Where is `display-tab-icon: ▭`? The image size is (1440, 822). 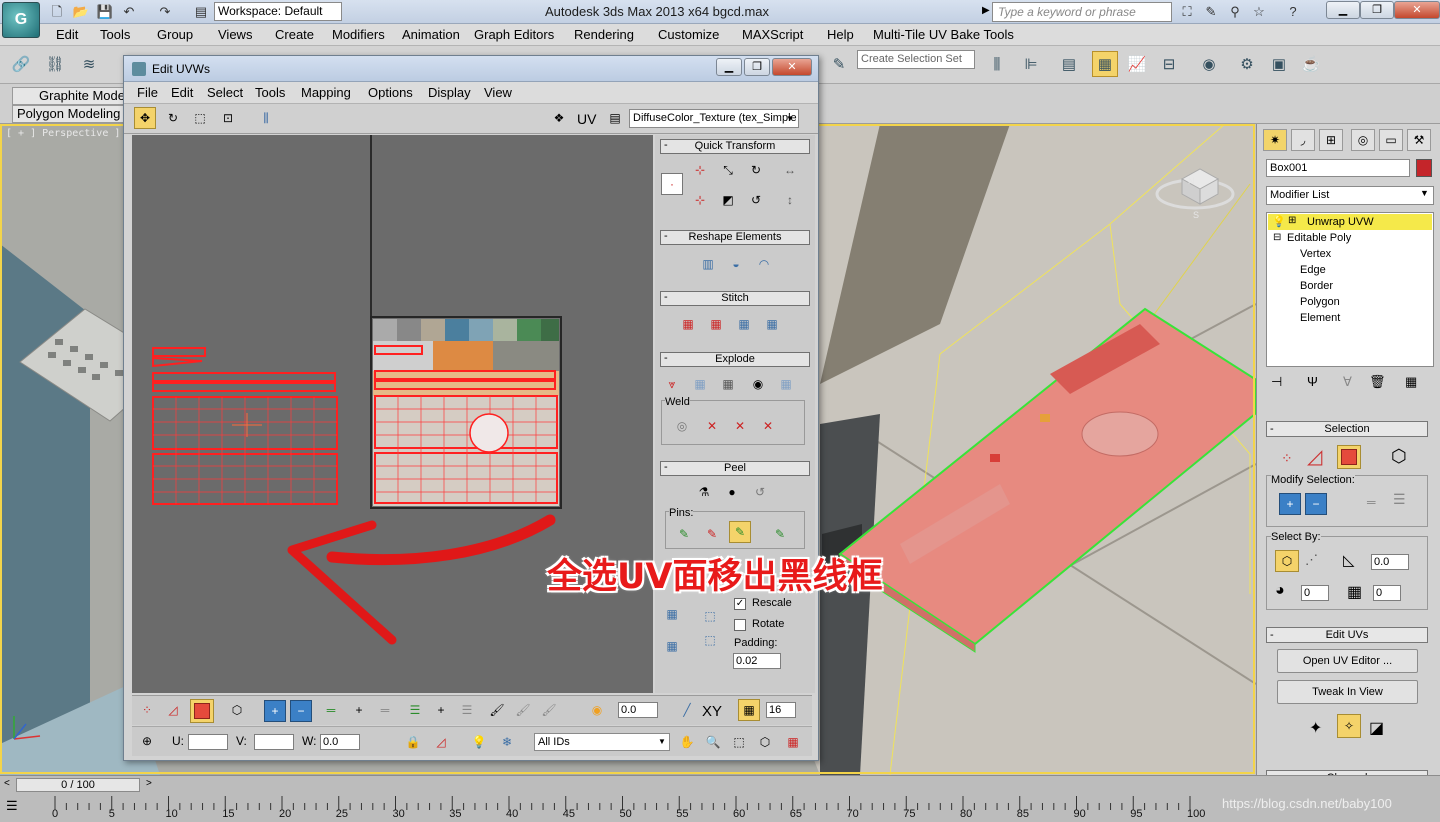
display-tab-icon: ▭ is located at coordinates (1391, 140).